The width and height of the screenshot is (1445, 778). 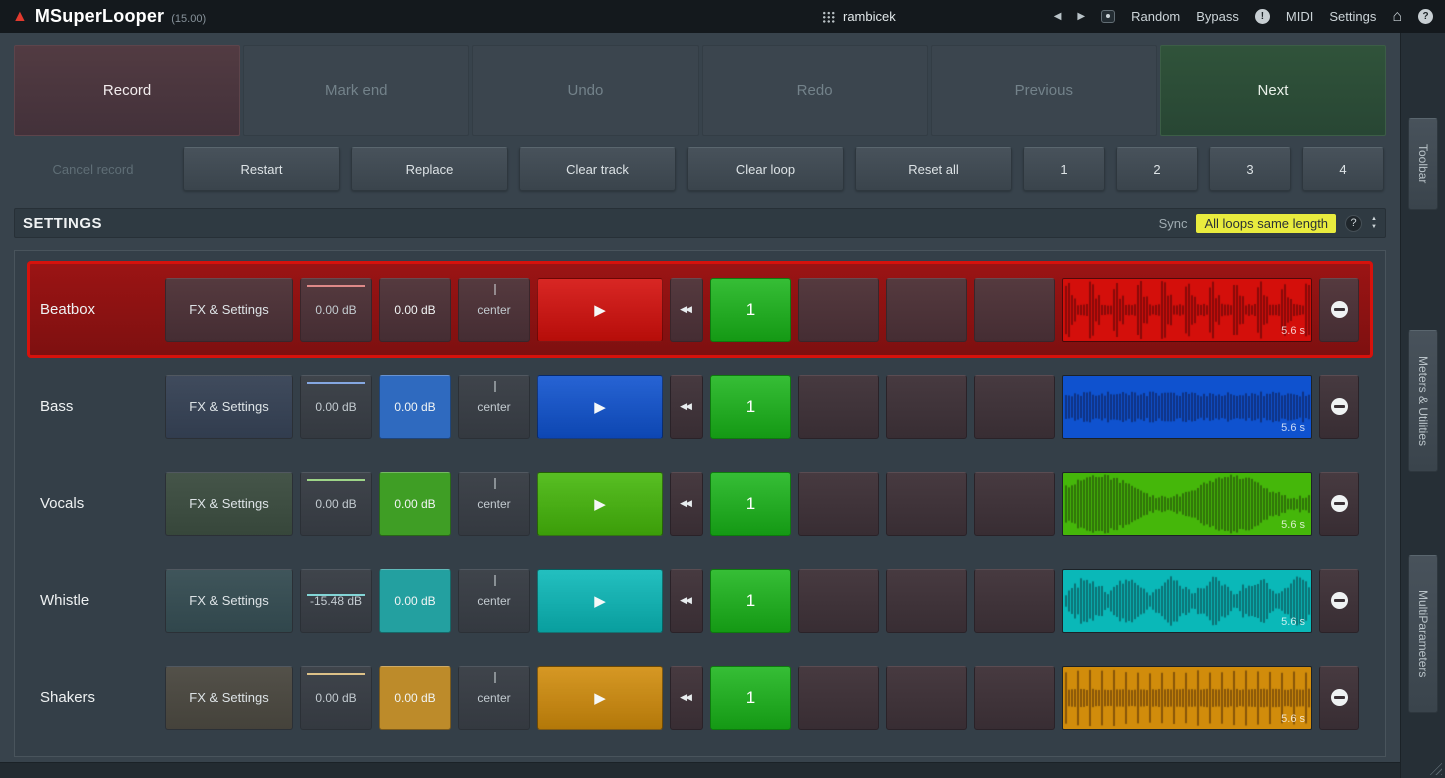 What do you see at coordinates (933, 169) in the screenshot?
I see `toolbar-small-button: Reset all` at bounding box center [933, 169].